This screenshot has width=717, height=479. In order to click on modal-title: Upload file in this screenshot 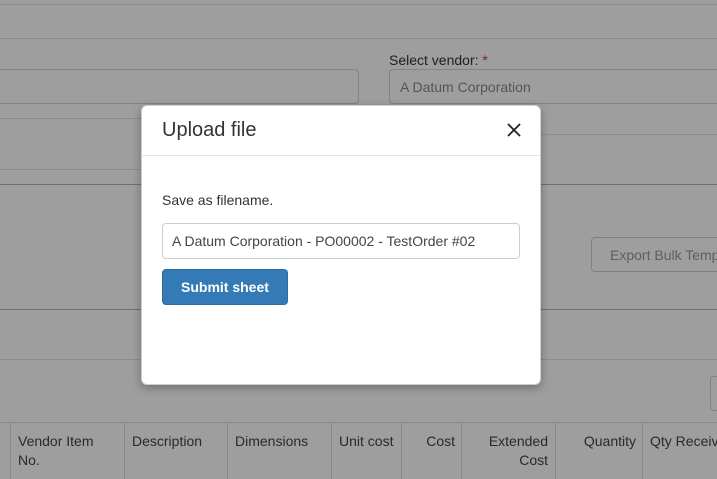, I will do `click(209, 130)`.